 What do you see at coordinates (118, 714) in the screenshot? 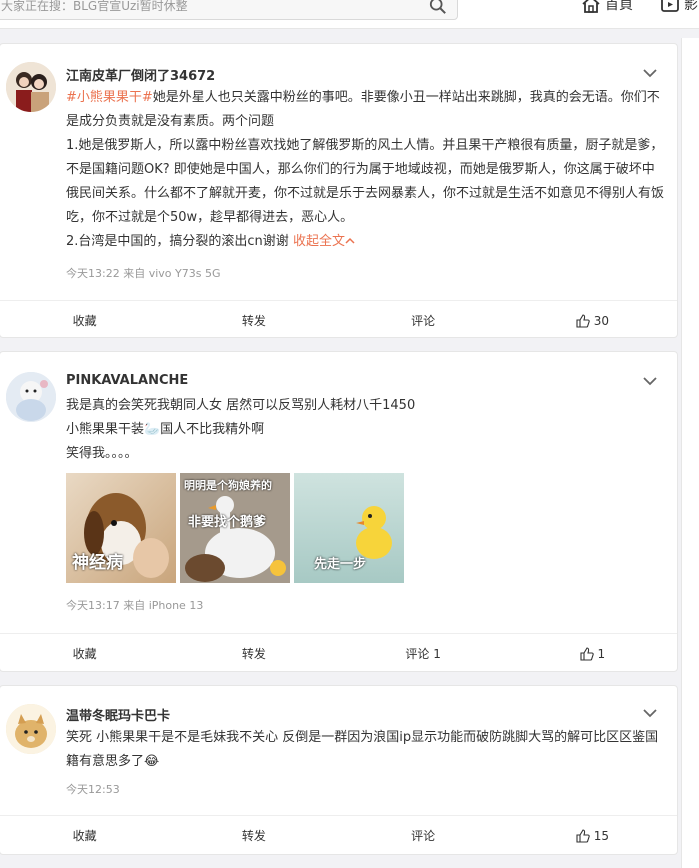
I see `post-username: 温带冬眠玛卡巴卡` at bounding box center [118, 714].